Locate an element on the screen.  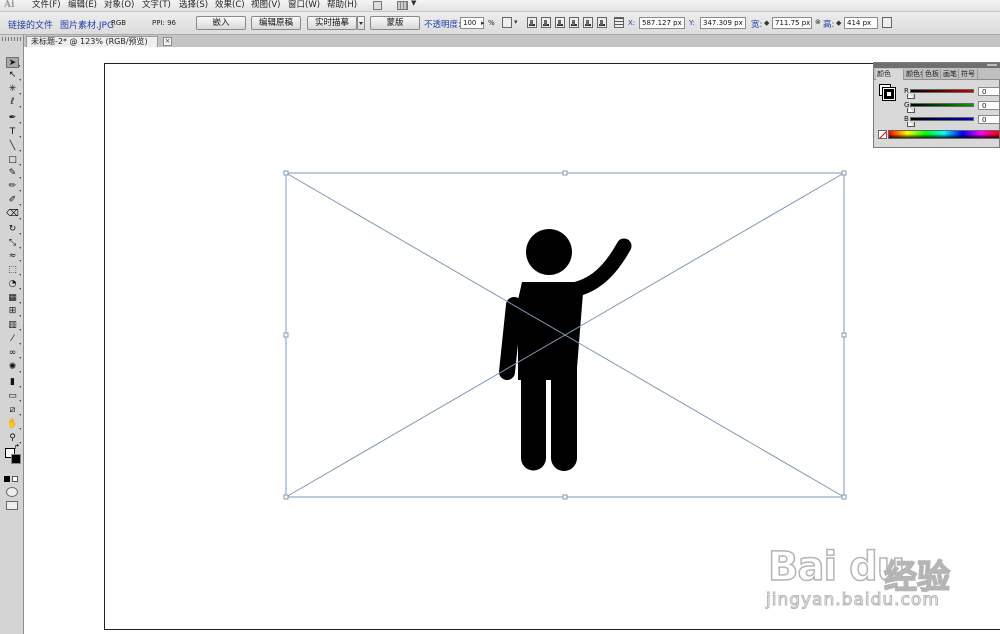
tab-swatches: 色板 is located at coordinates (932, 74).